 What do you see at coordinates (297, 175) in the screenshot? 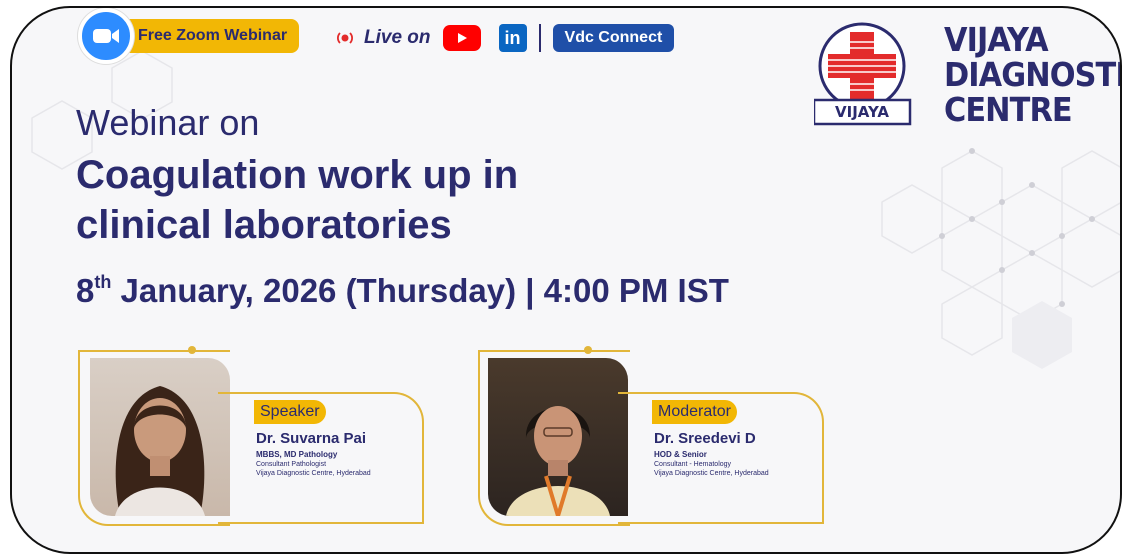
I see `title-line-1: Coagulation work up in` at bounding box center [297, 175].